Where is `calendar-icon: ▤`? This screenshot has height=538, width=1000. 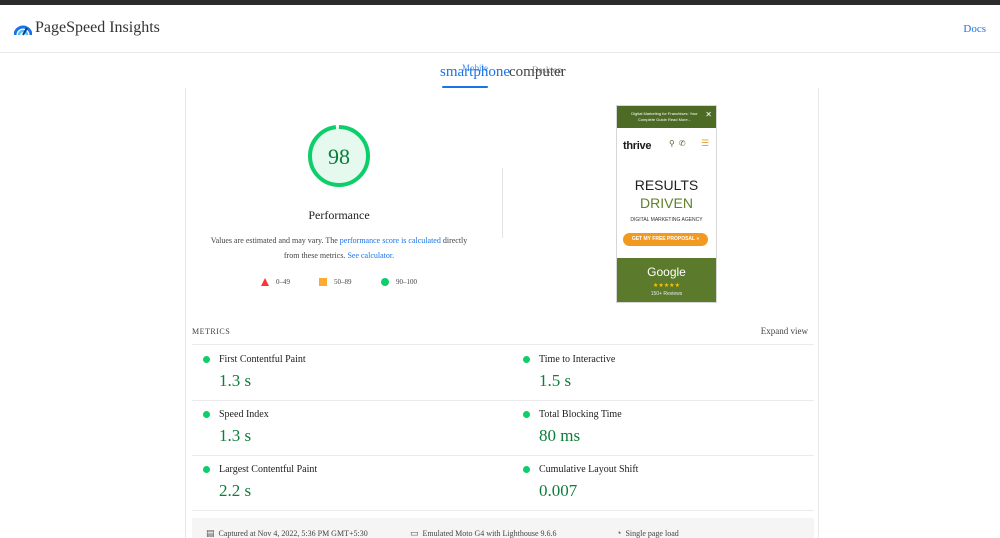
calendar-icon: ▤ is located at coordinates (210, 533).